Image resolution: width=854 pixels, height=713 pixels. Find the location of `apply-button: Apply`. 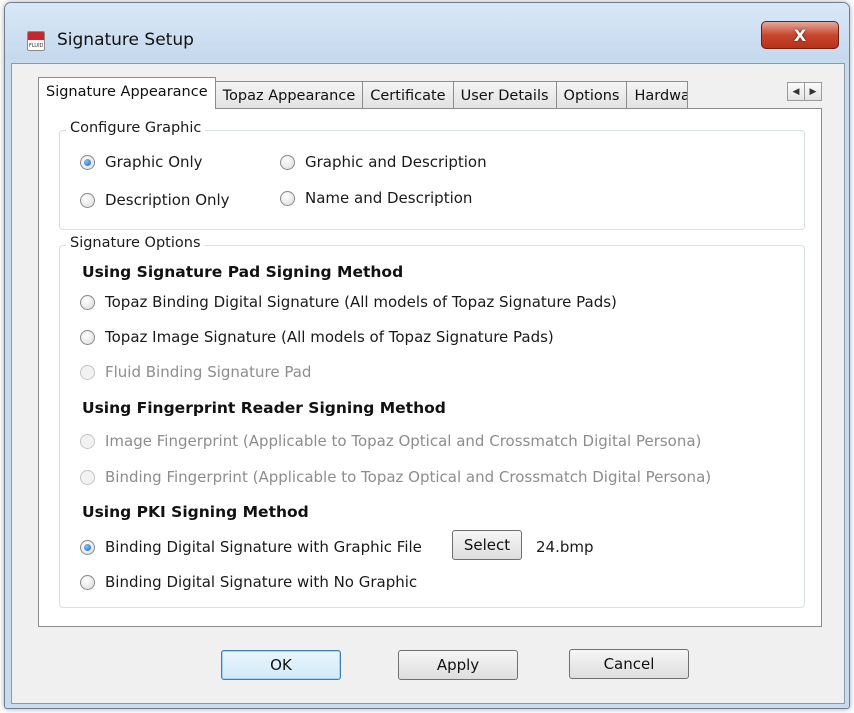

apply-button: Apply is located at coordinates (458, 665).